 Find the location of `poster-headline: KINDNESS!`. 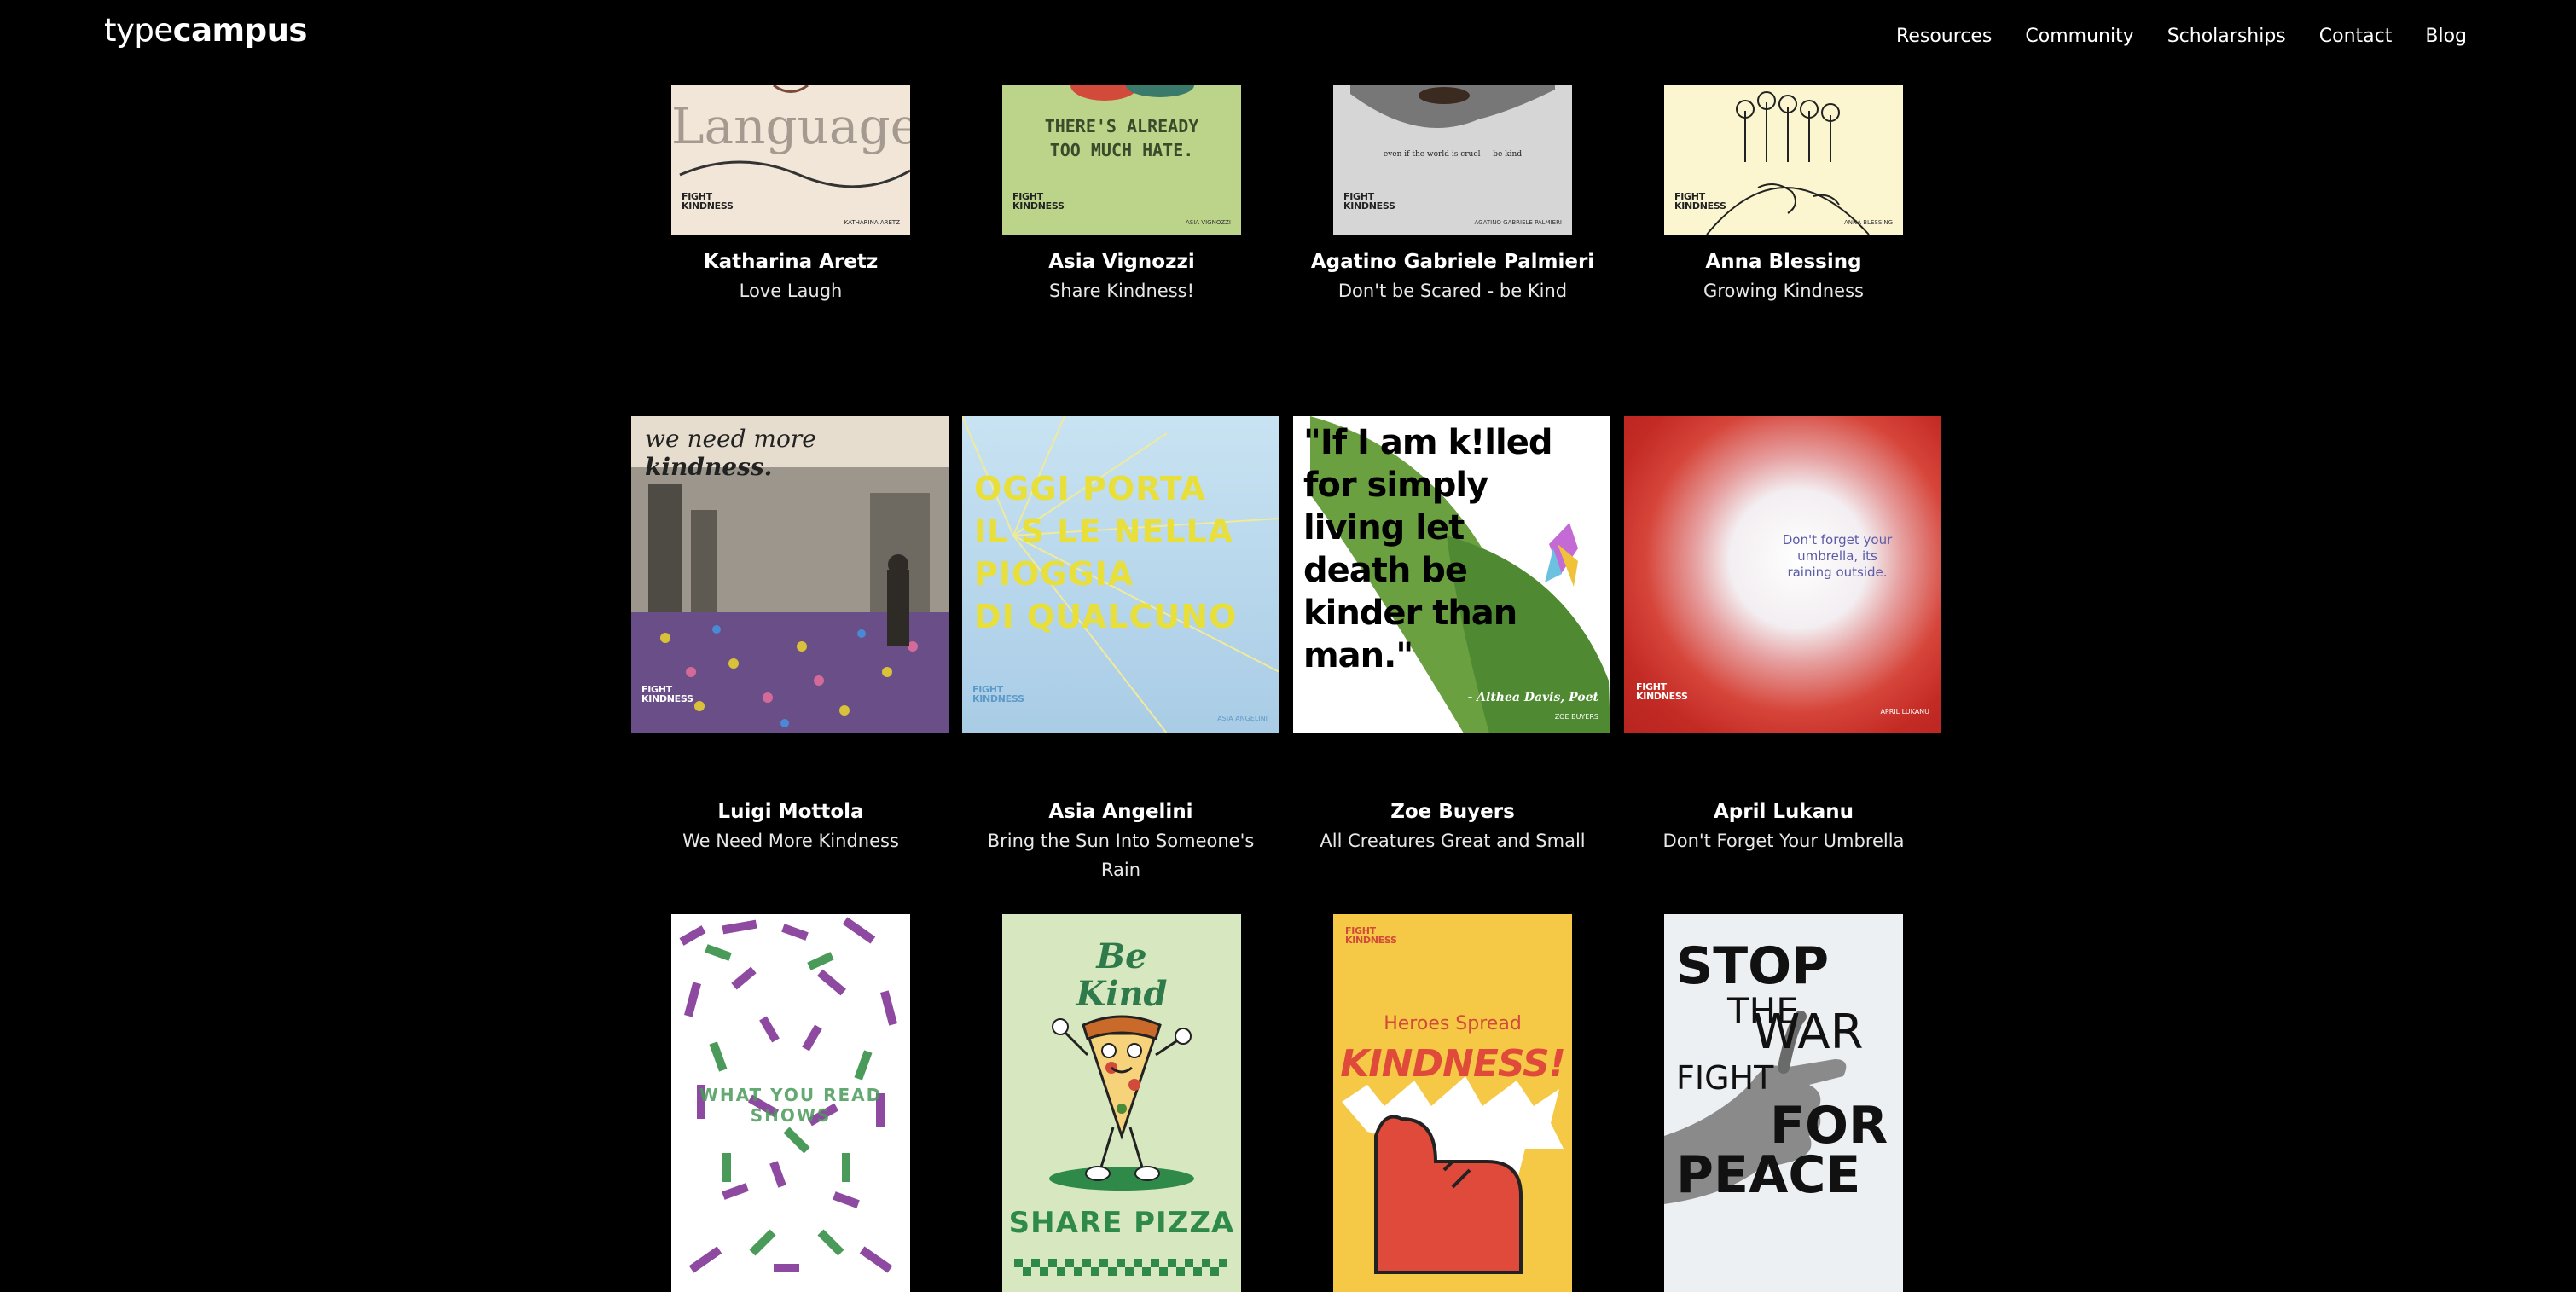

poster-headline: KINDNESS! is located at coordinates (1453, 1064).